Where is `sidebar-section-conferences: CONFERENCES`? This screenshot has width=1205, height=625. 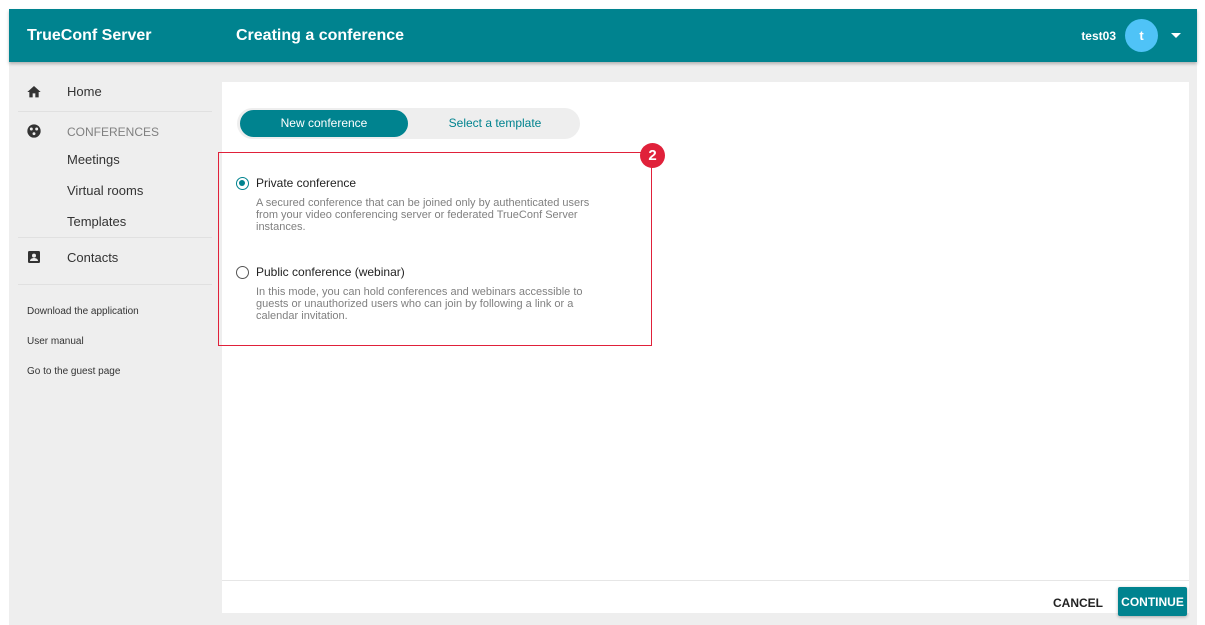 sidebar-section-conferences: CONFERENCES is located at coordinates (113, 132).